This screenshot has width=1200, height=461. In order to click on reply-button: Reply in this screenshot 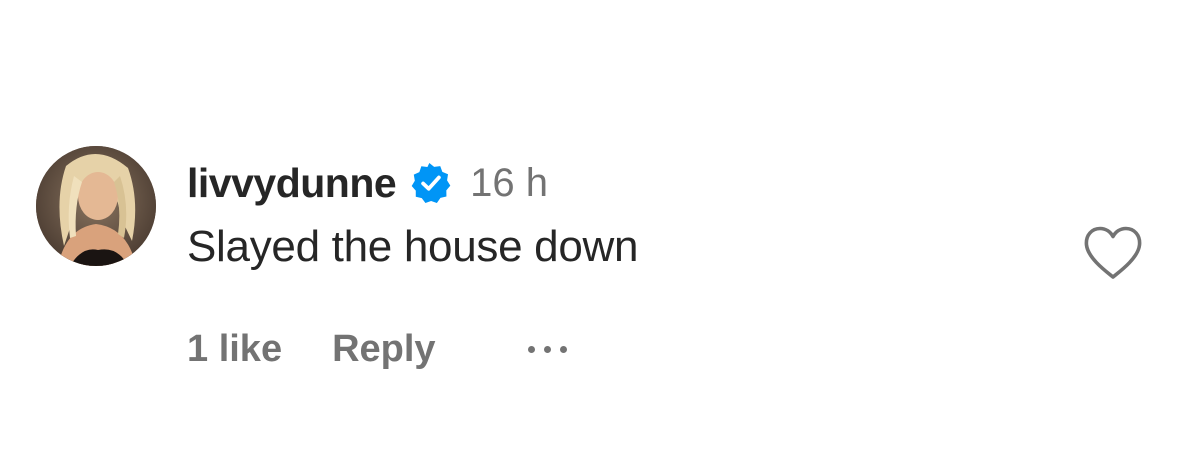, I will do `click(383, 349)`.